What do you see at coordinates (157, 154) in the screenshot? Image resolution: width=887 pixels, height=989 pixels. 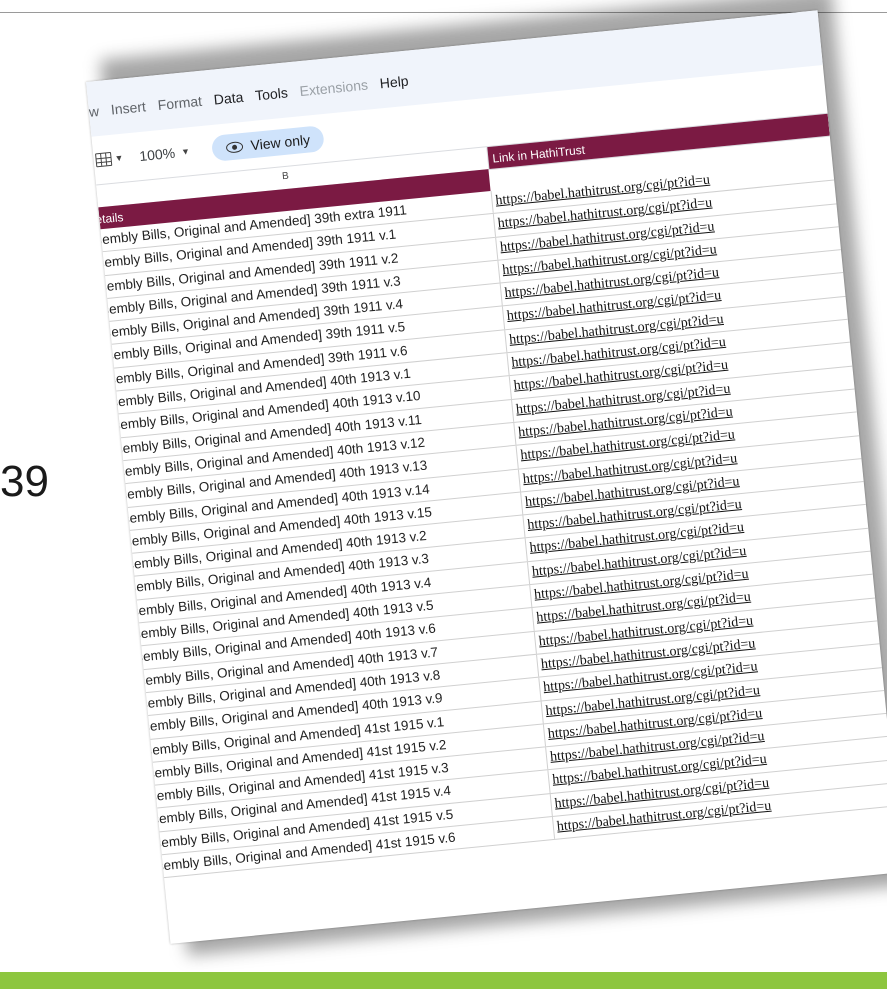 I see `zoom-value: 100%` at bounding box center [157, 154].